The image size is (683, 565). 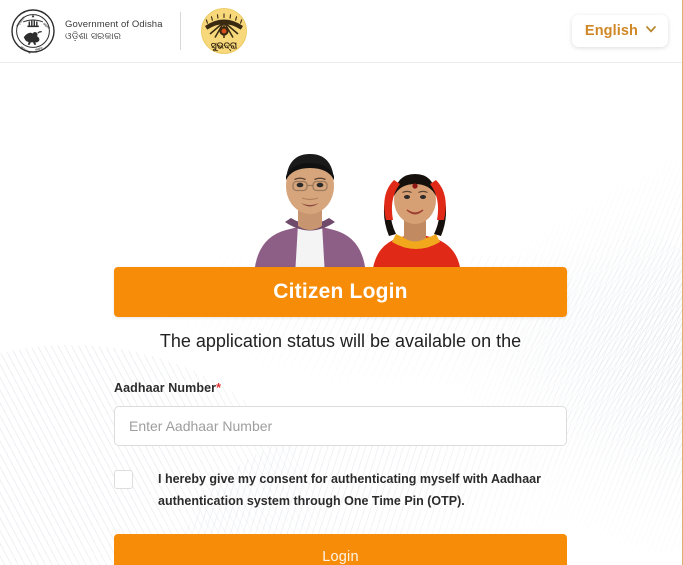 I want to click on aadhaar-label-text: Aadhaar Number, so click(x=165, y=388).